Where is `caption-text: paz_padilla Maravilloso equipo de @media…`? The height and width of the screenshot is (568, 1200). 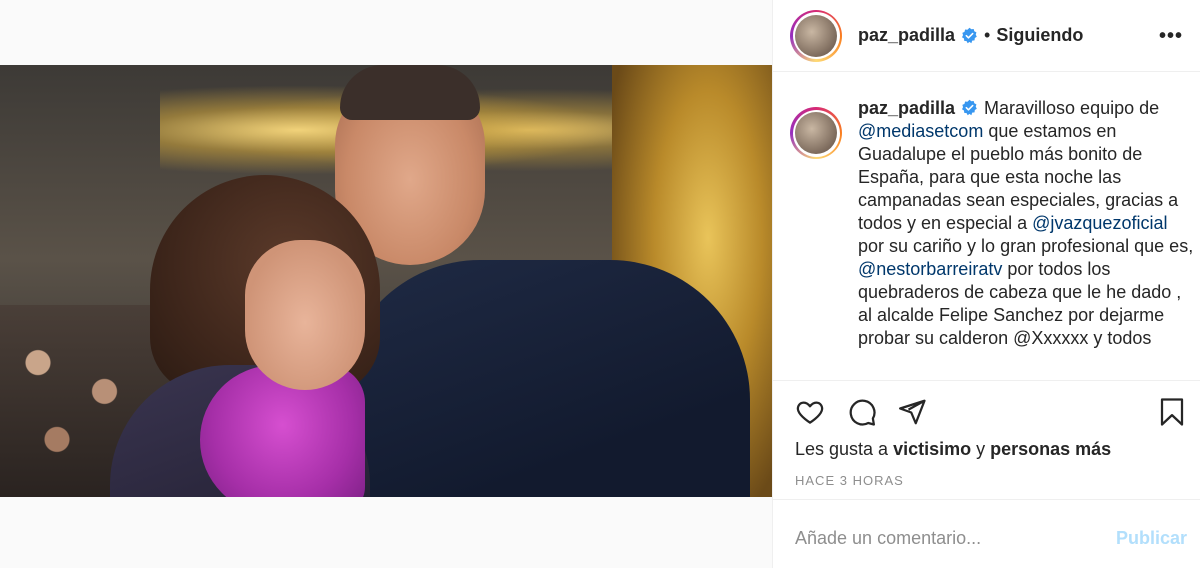 caption-text: paz_padilla Maravilloso equipo de @media… is located at coordinates (1028, 235).